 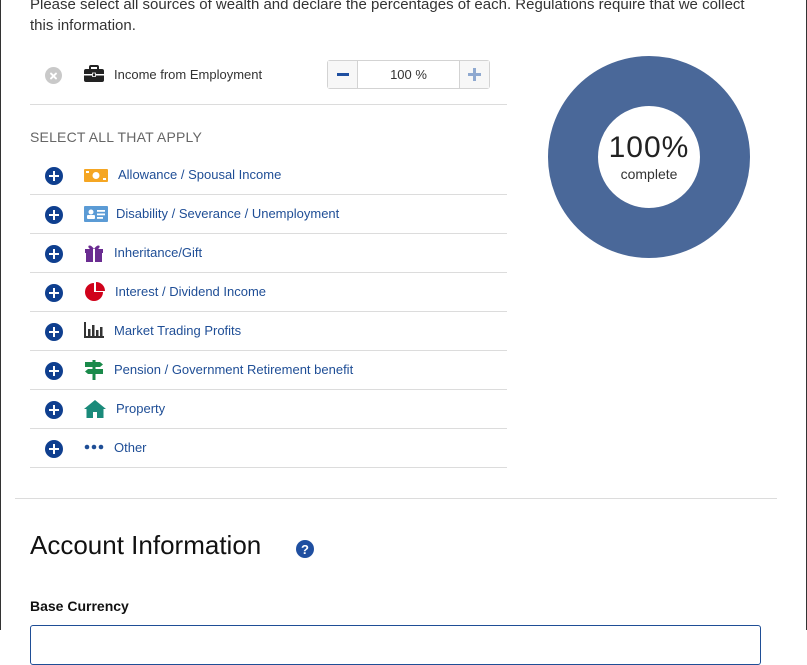 What do you see at coordinates (96, 175) in the screenshot?
I see `money-icon` at bounding box center [96, 175].